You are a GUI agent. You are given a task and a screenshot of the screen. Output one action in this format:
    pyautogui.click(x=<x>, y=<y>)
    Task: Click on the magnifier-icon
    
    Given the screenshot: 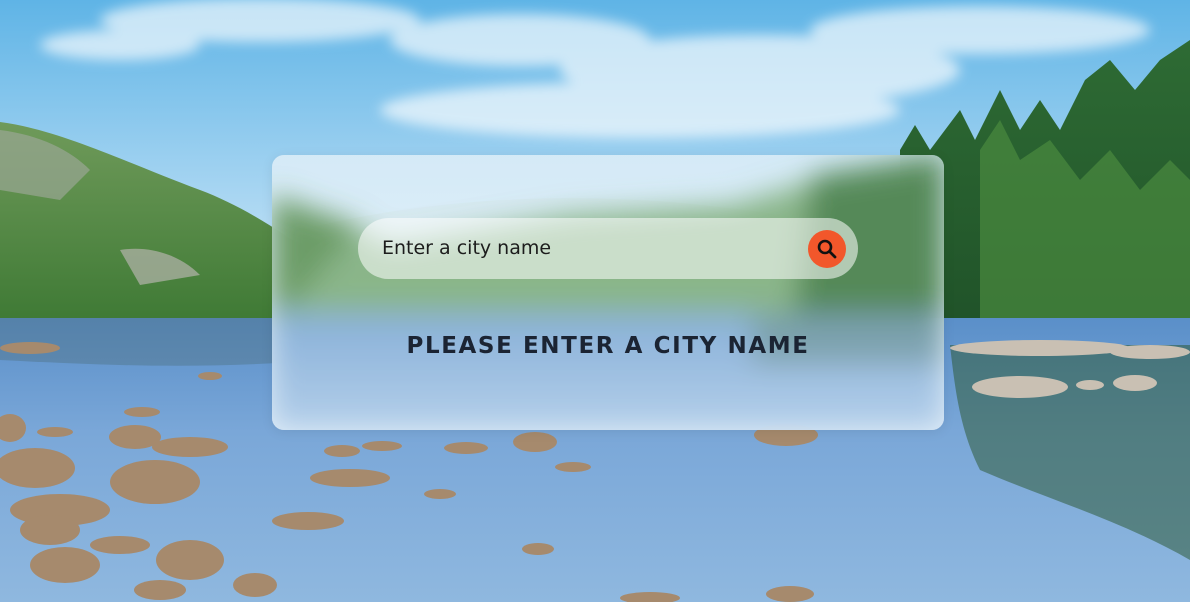 What is the action you would take?
    pyautogui.click(x=827, y=249)
    